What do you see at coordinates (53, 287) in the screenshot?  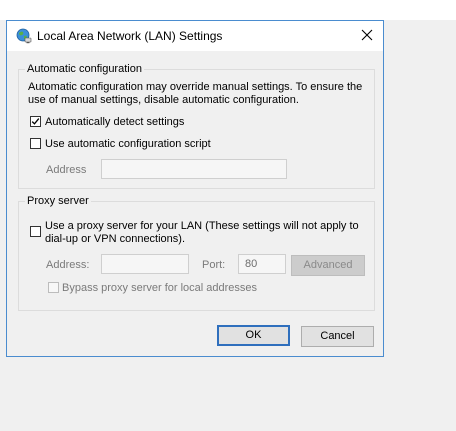 I see `bypass-local-checkbox` at bounding box center [53, 287].